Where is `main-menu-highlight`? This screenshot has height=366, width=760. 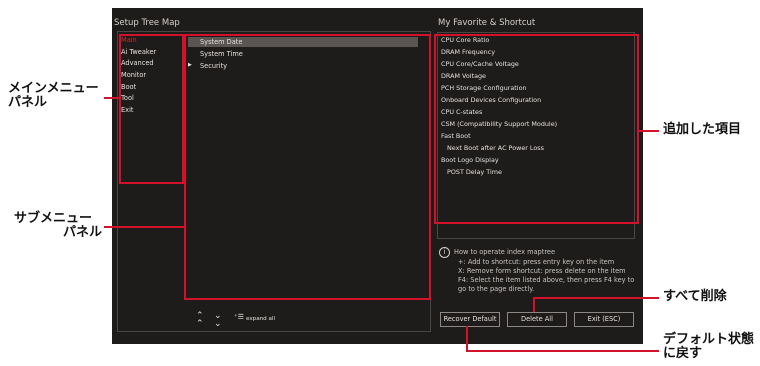
main-menu-highlight is located at coordinates (151, 109).